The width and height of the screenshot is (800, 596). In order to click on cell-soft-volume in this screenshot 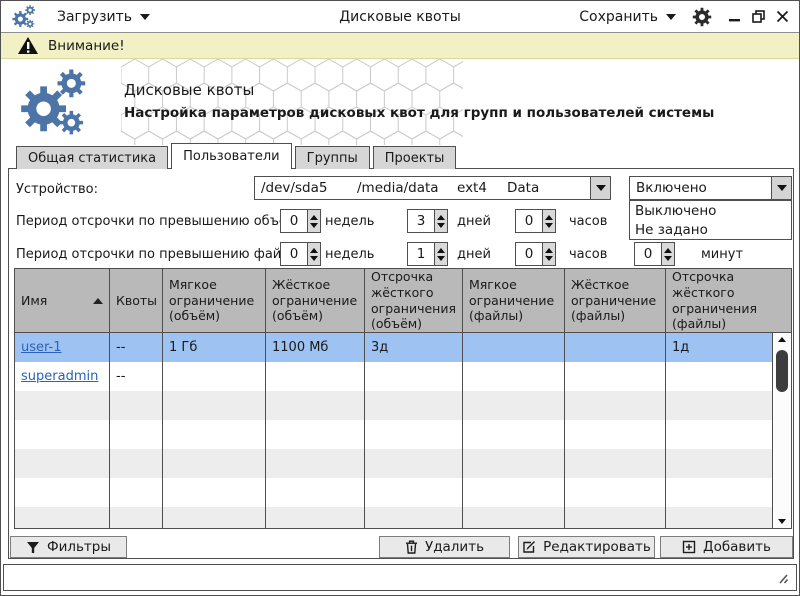, I will do `click(214, 376)`.